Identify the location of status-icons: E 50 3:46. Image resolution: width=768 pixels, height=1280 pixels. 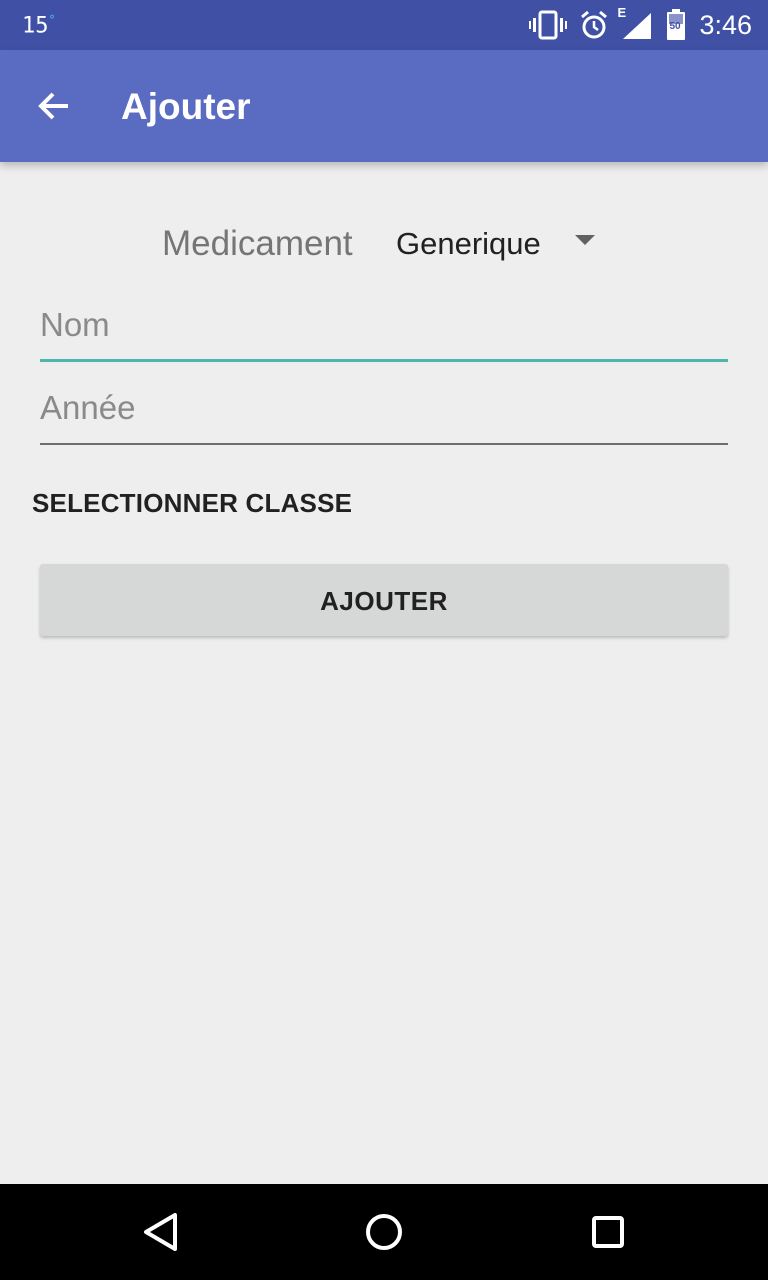
(640, 25).